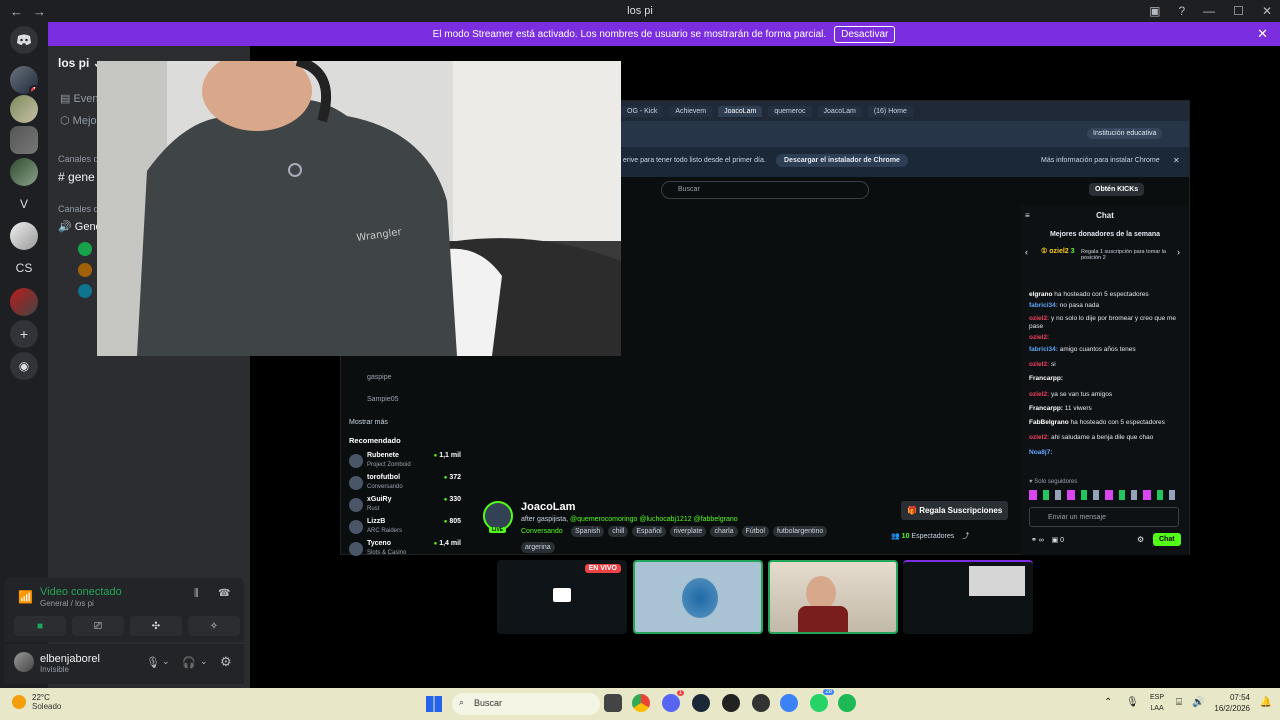  What do you see at coordinates (98, 626) in the screenshot?
I see `screen-share-button: ⎚` at bounding box center [98, 626].